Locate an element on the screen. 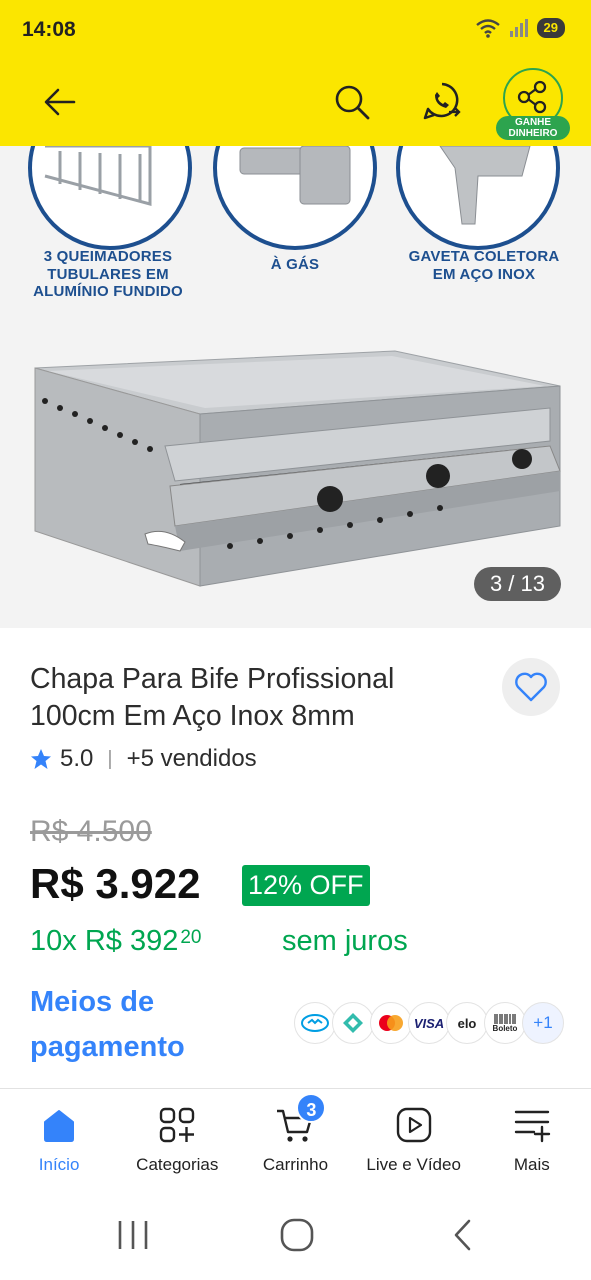  status-time: 14:08 is located at coordinates (49, 29).